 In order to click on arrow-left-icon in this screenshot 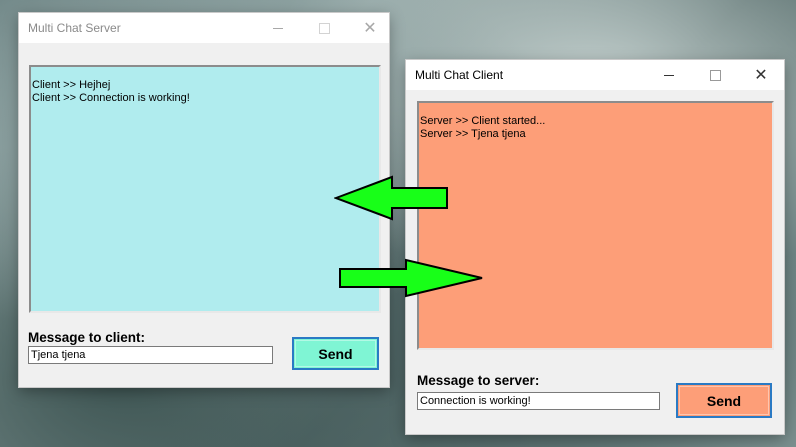, I will do `click(391, 198)`.